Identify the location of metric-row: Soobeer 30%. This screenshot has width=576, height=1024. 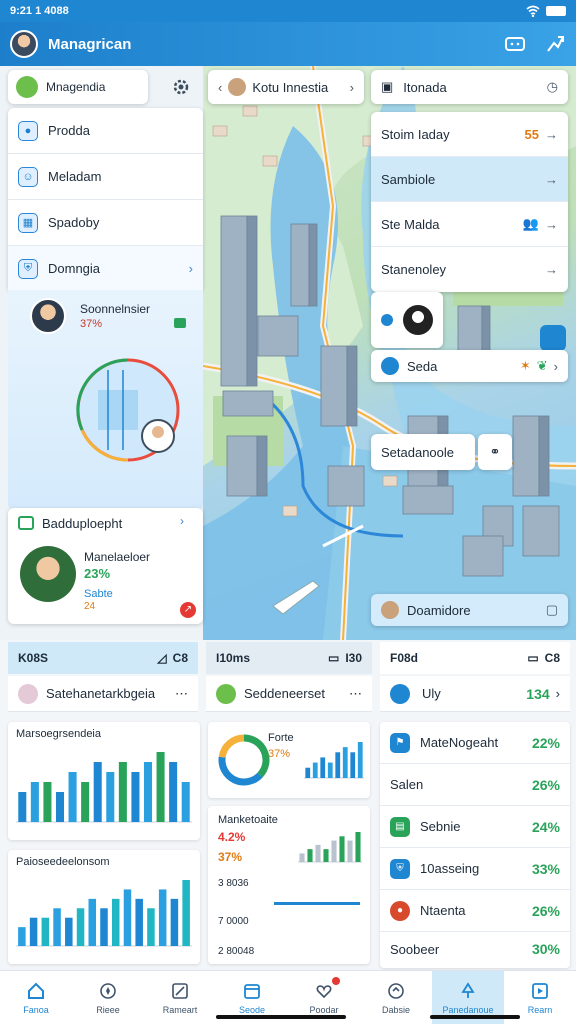
(475, 949).